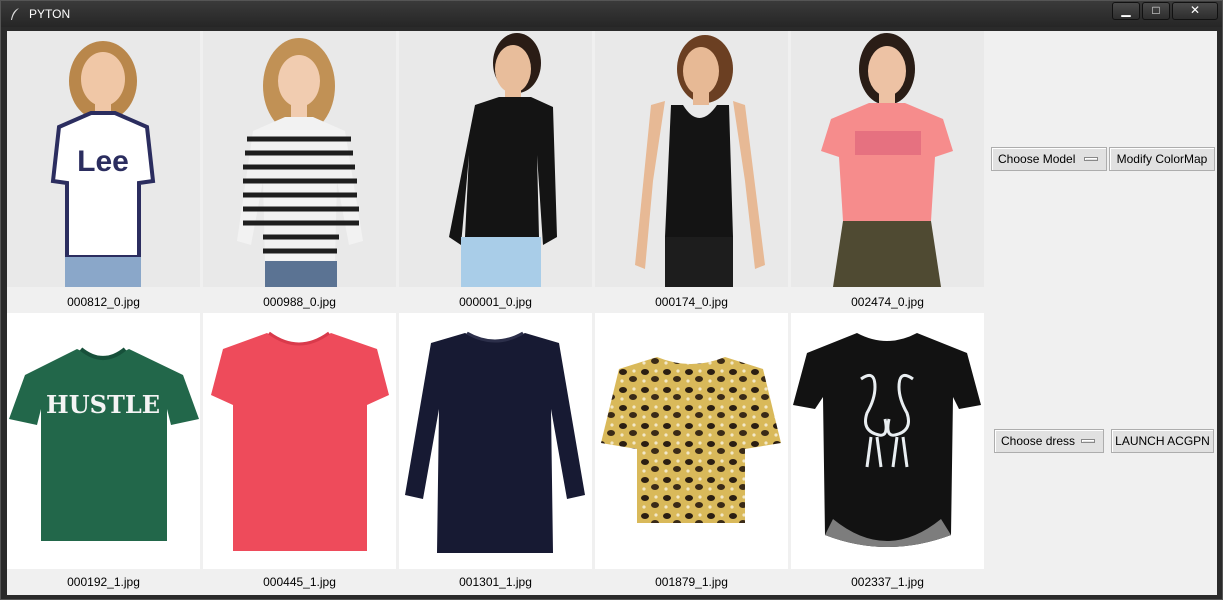  I want to click on dress-image: HUSTLE, so click(103, 441).